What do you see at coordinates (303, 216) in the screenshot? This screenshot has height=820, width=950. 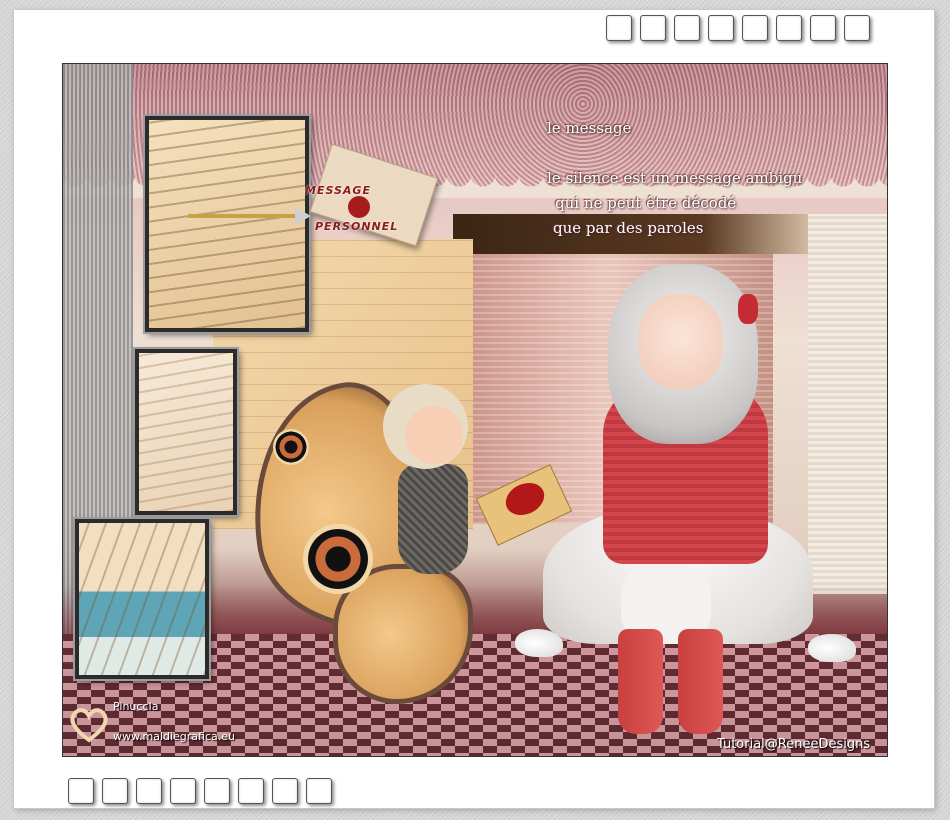 I see `arrow-head` at bounding box center [303, 216].